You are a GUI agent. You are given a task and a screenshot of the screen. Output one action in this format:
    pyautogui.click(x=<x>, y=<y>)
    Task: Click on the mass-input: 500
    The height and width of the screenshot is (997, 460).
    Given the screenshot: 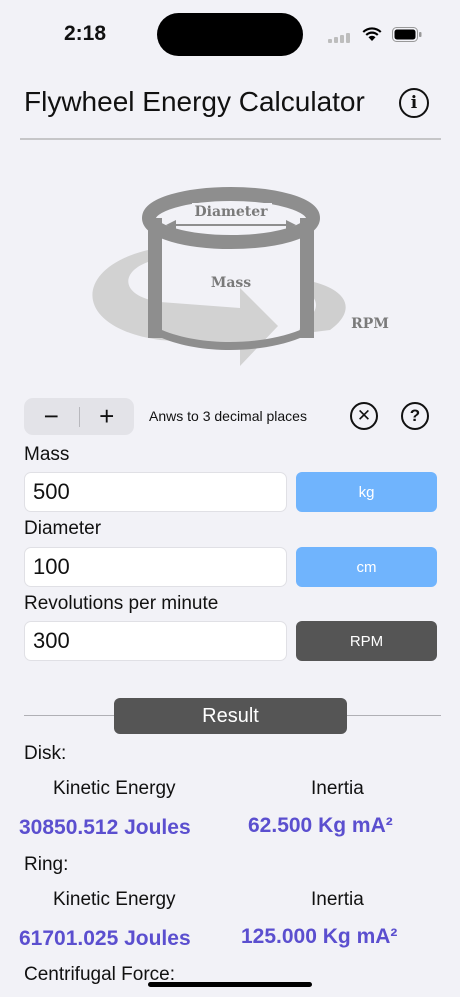 What is the action you would take?
    pyautogui.click(x=155, y=492)
    